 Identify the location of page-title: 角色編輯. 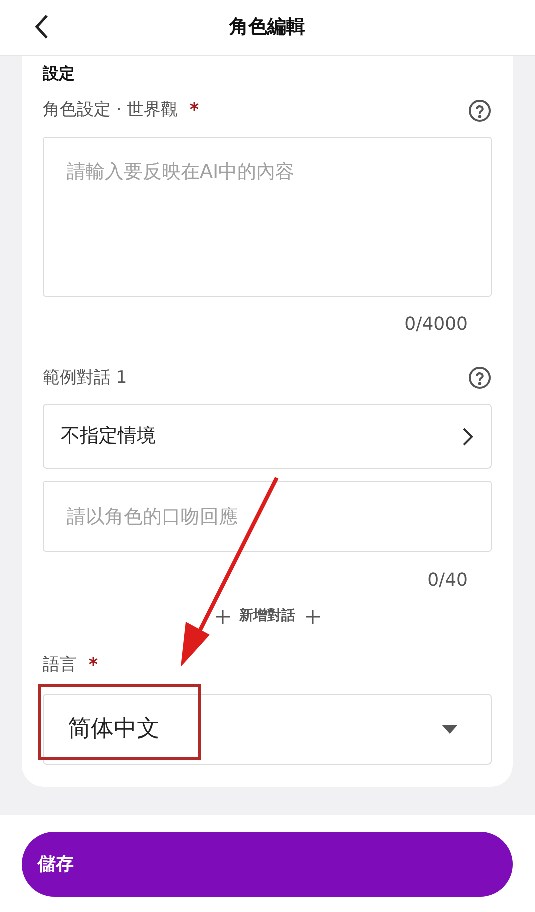
(268, 27).